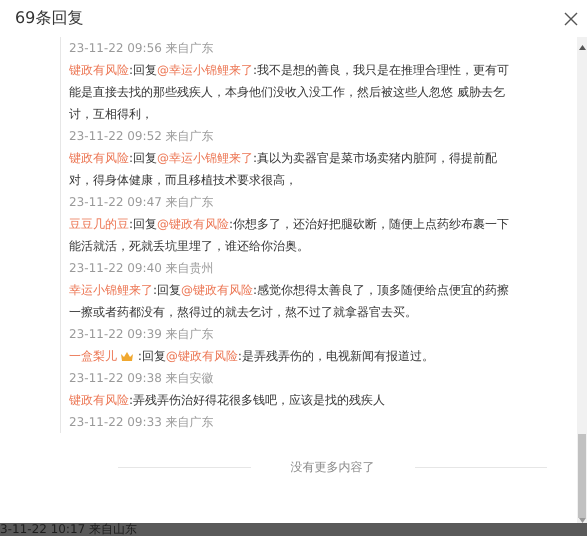 The height and width of the screenshot is (536, 587). I want to click on reply-time: 23-11-22 09:47 来自广东, so click(142, 202).